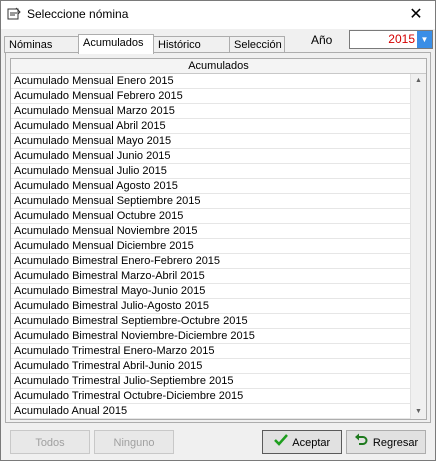  I want to click on select-none-label: Ninguno, so click(134, 443).